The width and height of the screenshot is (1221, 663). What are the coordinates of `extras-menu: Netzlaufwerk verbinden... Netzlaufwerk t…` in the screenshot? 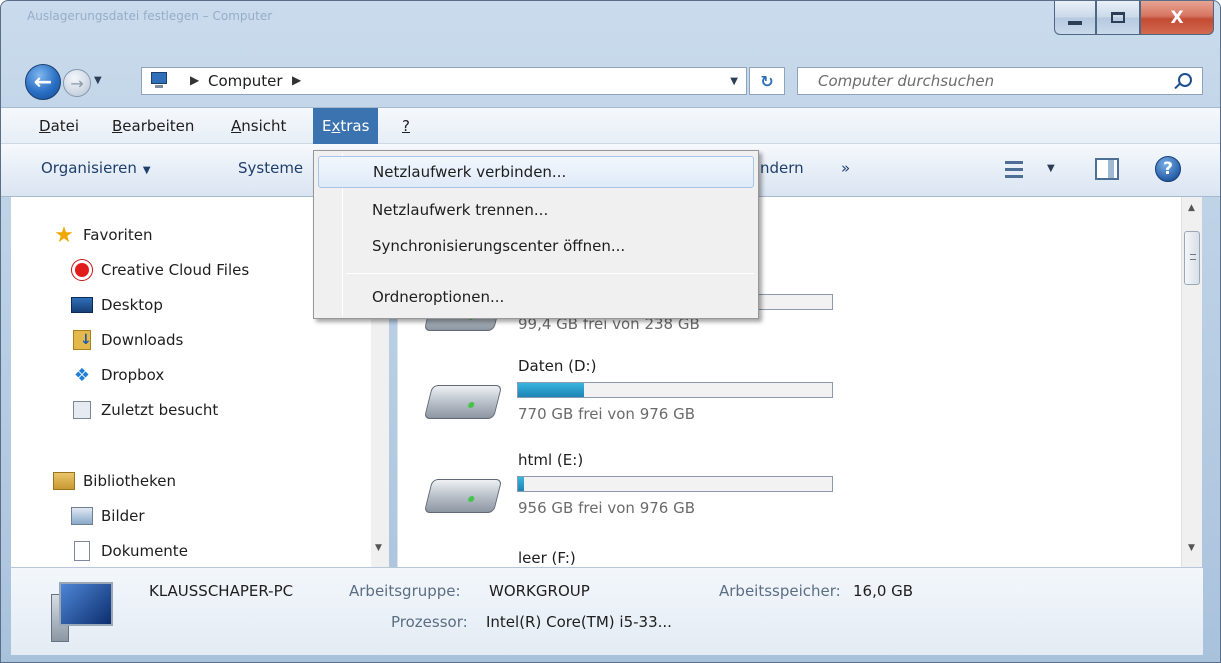 It's located at (536, 234).